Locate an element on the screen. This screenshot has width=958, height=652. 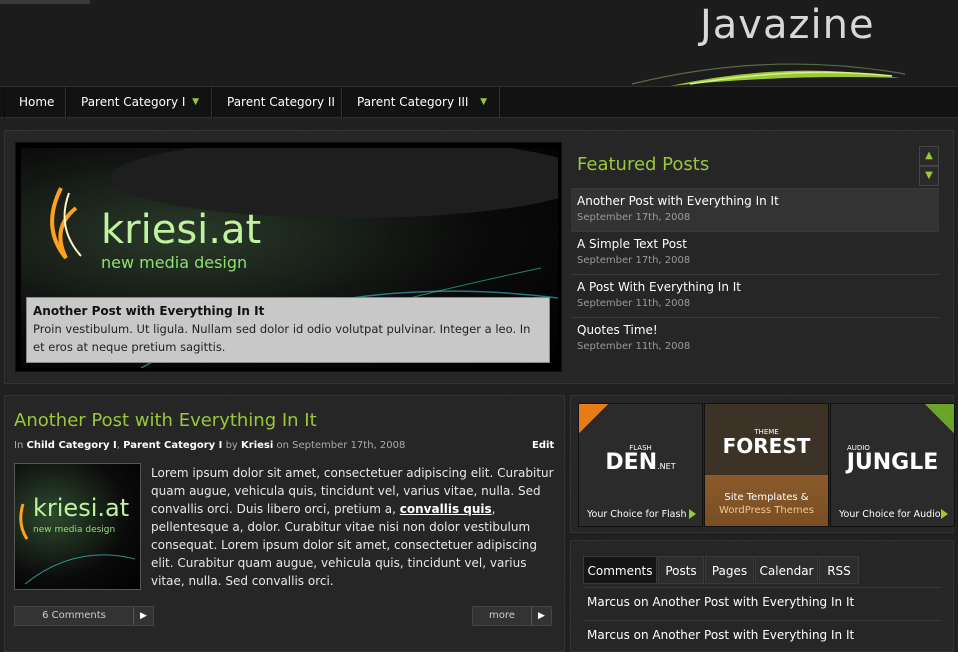
nav-parent-category-3: Parent Category III ▼ is located at coordinates (421, 102).